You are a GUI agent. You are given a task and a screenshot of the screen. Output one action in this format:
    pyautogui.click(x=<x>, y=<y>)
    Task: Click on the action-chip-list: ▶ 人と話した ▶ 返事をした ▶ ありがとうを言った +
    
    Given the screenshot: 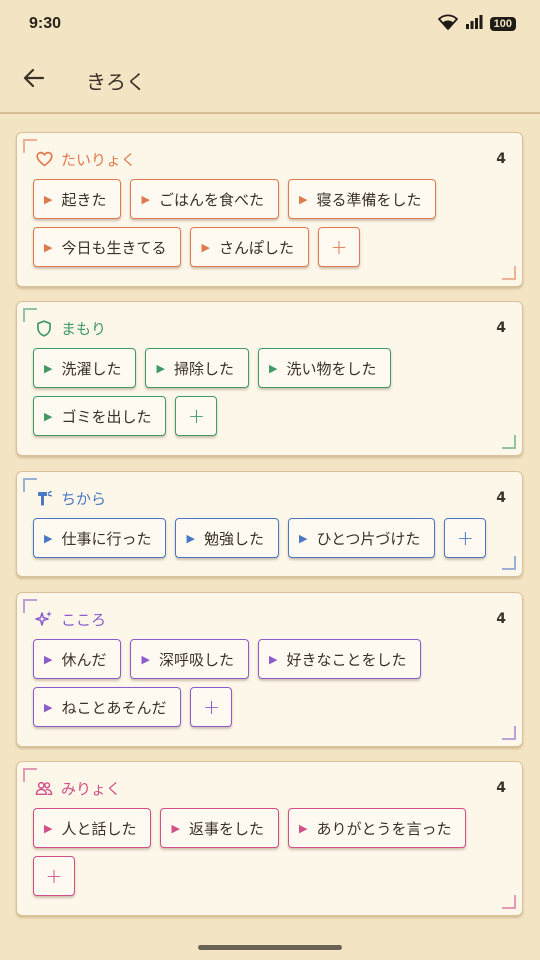 What is the action you would take?
    pyautogui.click(x=269, y=852)
    